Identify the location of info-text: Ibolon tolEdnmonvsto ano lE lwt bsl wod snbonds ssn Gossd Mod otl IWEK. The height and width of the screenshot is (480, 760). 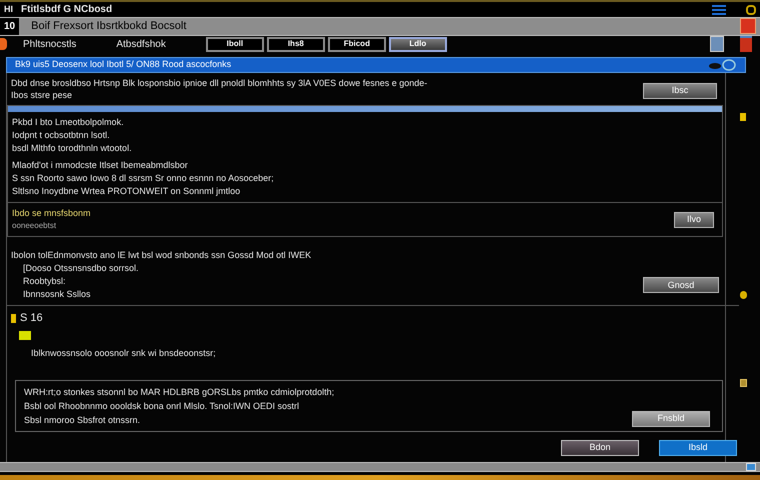
(161, 255).